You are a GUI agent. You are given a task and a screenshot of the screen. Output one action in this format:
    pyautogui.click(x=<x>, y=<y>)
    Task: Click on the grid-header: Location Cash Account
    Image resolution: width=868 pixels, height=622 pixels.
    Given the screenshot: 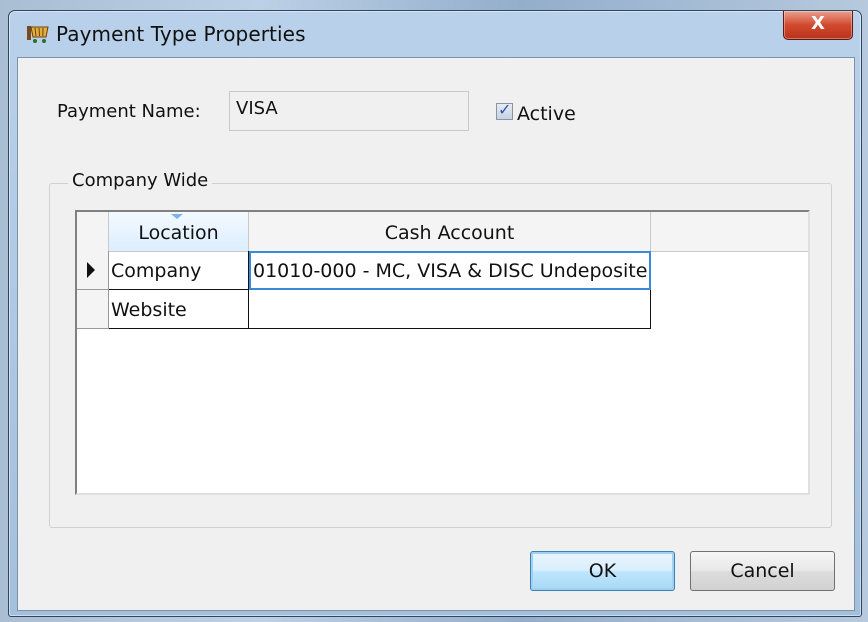 What is the action you would take?
    pyautogui.click(x=442, y=232)
    